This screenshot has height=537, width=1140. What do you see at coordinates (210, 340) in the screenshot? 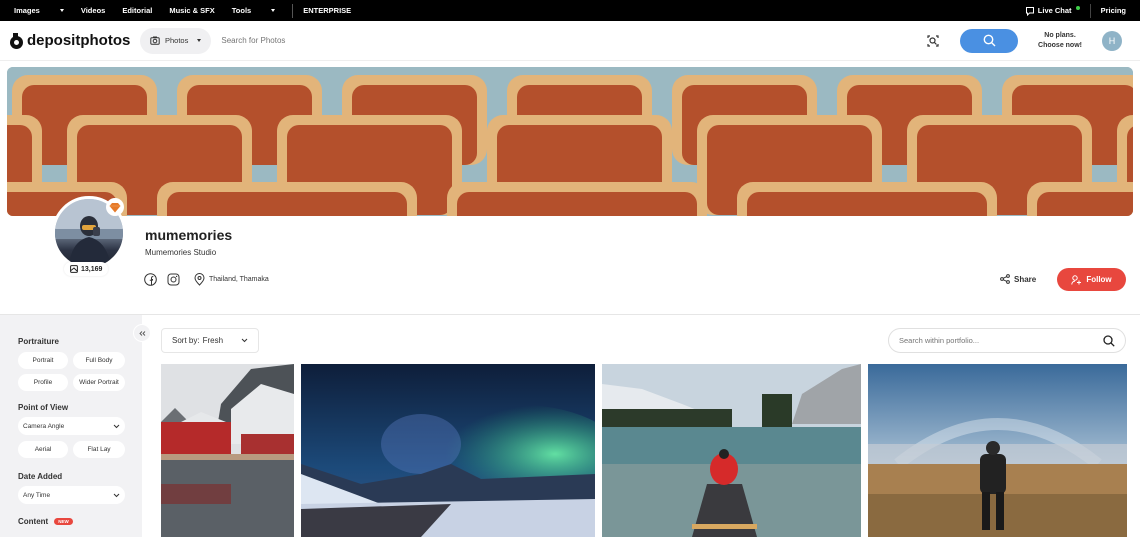
I see `sort-dropdown: Sort by: Fresh` at bounding box center [210, 340].